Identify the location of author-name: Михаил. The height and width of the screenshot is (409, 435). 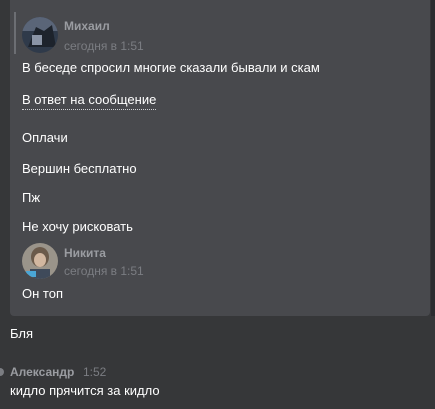
(87, 26).